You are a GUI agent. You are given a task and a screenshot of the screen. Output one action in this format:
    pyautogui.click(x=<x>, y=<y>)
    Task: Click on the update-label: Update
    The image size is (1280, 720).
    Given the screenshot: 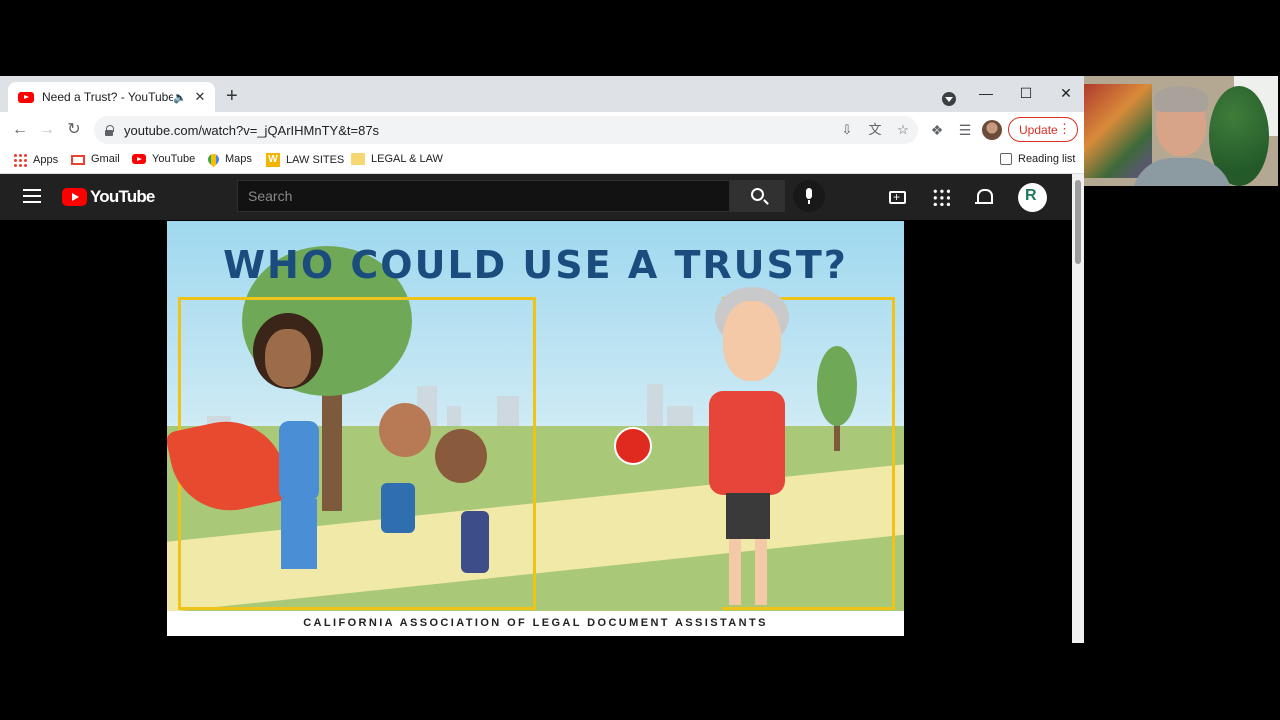 What is the action you would take?
    pyautogui.click(x=1038, y=129)
    